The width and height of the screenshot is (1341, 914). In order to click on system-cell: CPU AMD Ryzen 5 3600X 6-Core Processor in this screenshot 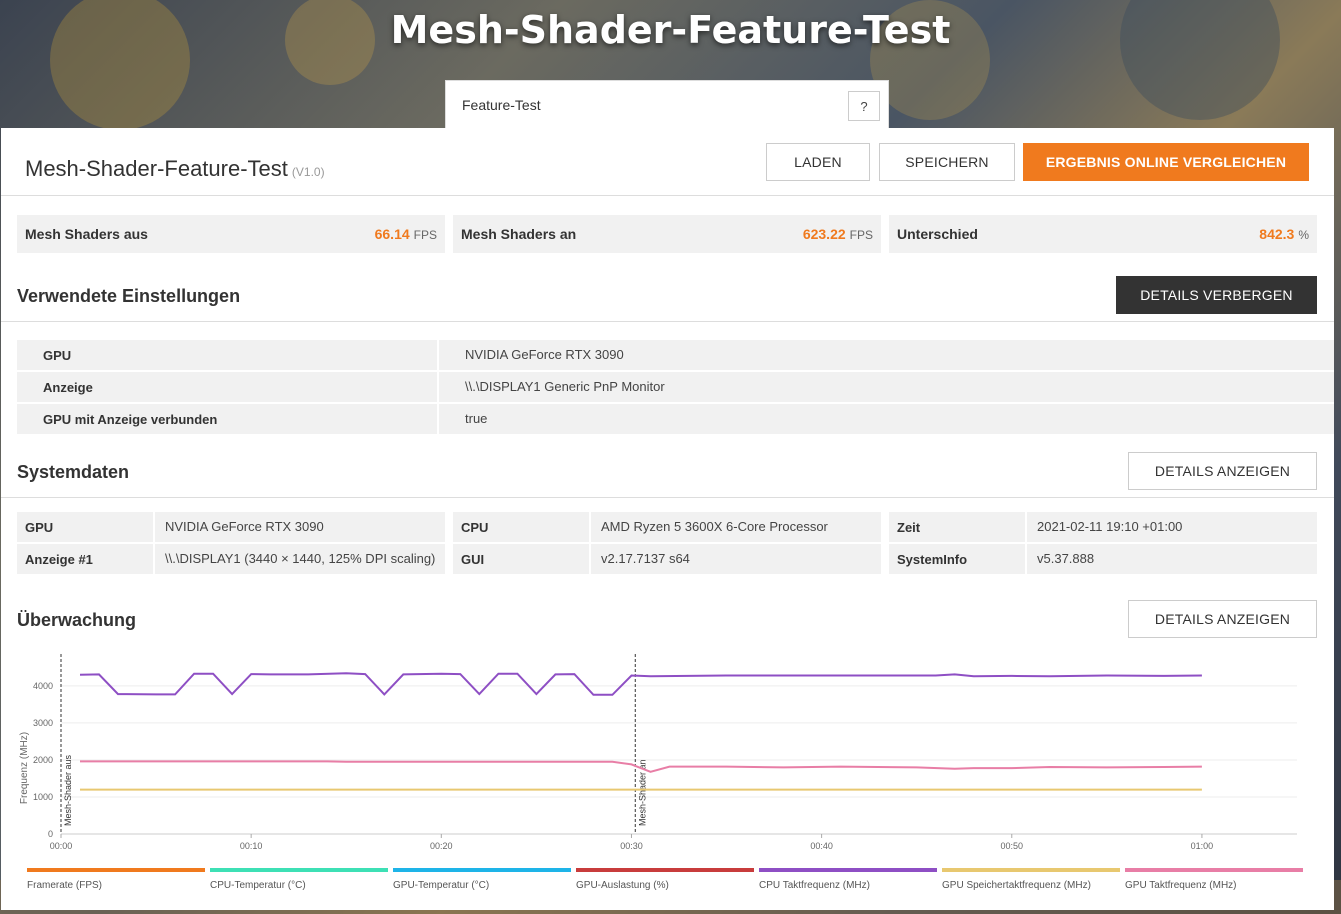, I will do `click(667, 527)`.